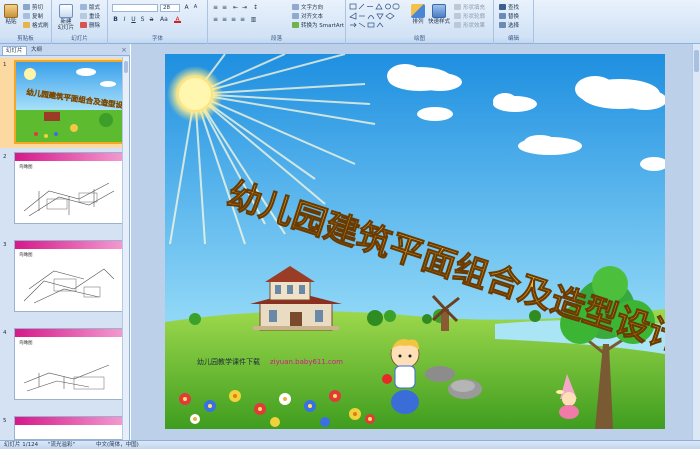 This screenshot has height=449, width=700. Describe the element at coordinates (66, 25) in the screenshot. I see `new-slide-label: 新建 幻灯片` at that location.